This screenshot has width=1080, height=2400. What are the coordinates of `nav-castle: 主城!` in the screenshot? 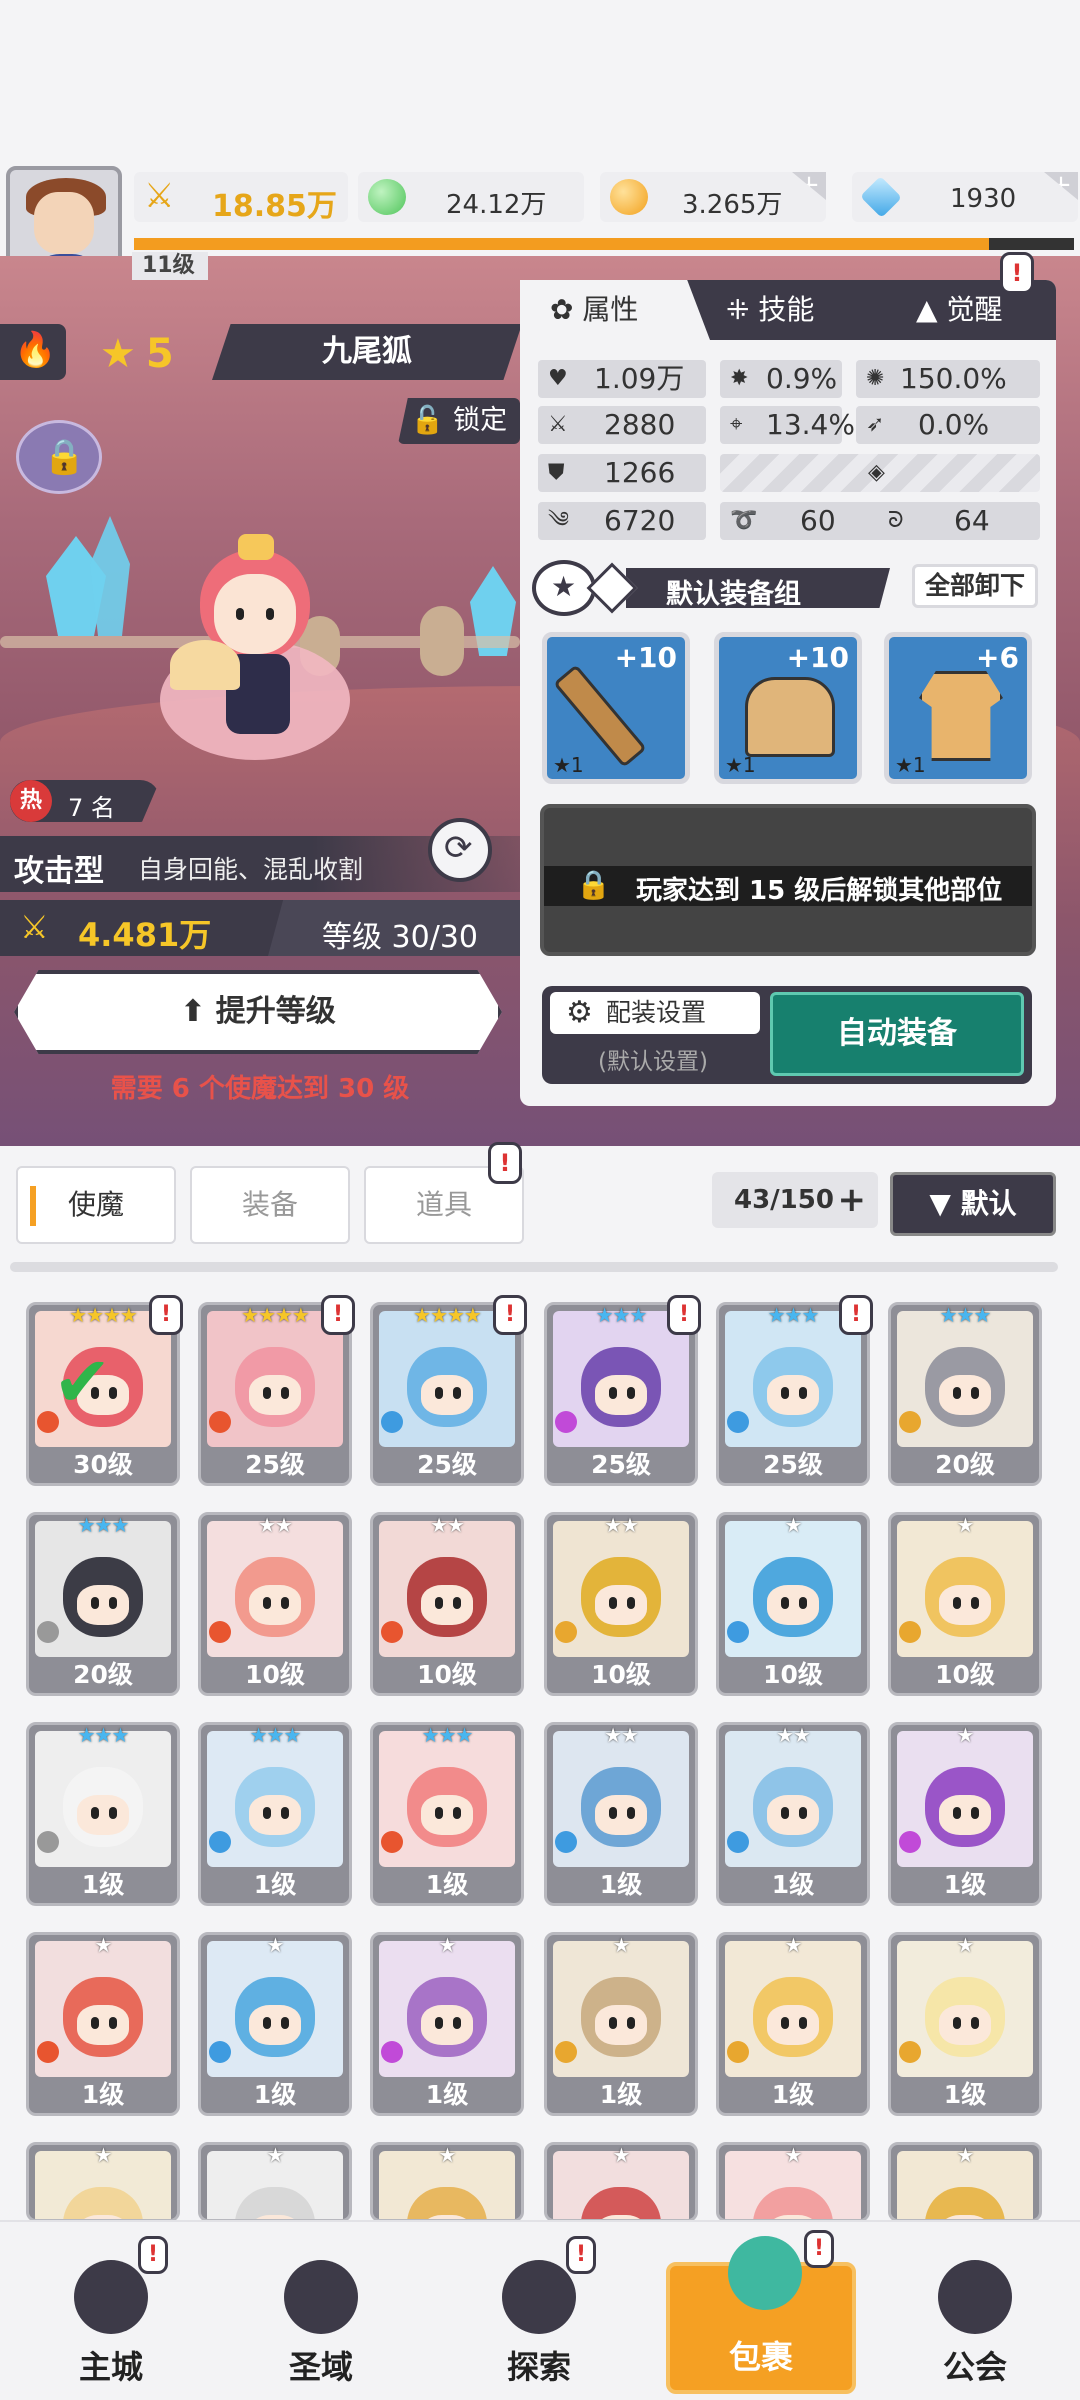 It's located at (111, 2315).